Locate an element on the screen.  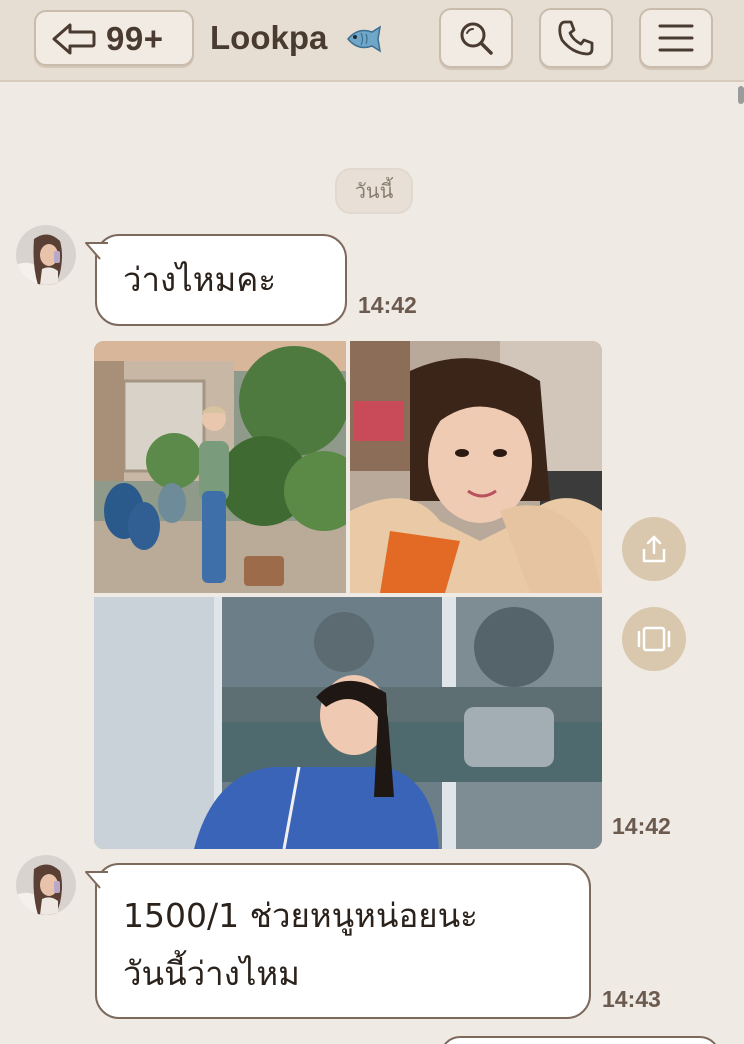
menu-icon is located at coordinates (676, 38).